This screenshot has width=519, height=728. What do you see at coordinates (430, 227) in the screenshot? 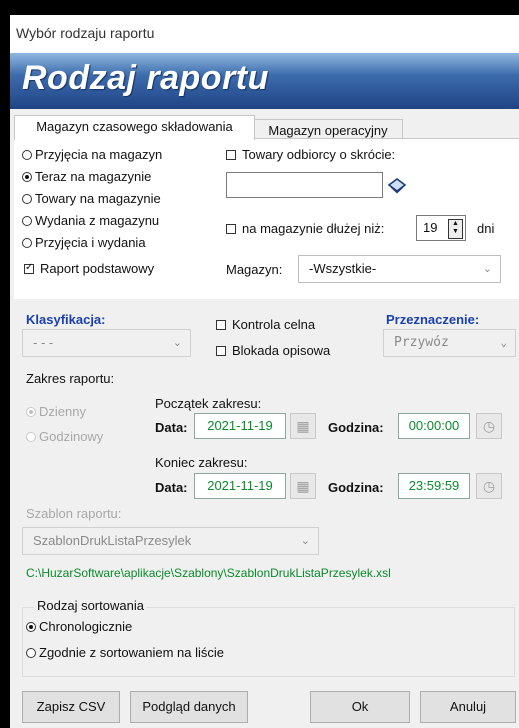
I see `days-value: 19` at bounding box center [430, 227].